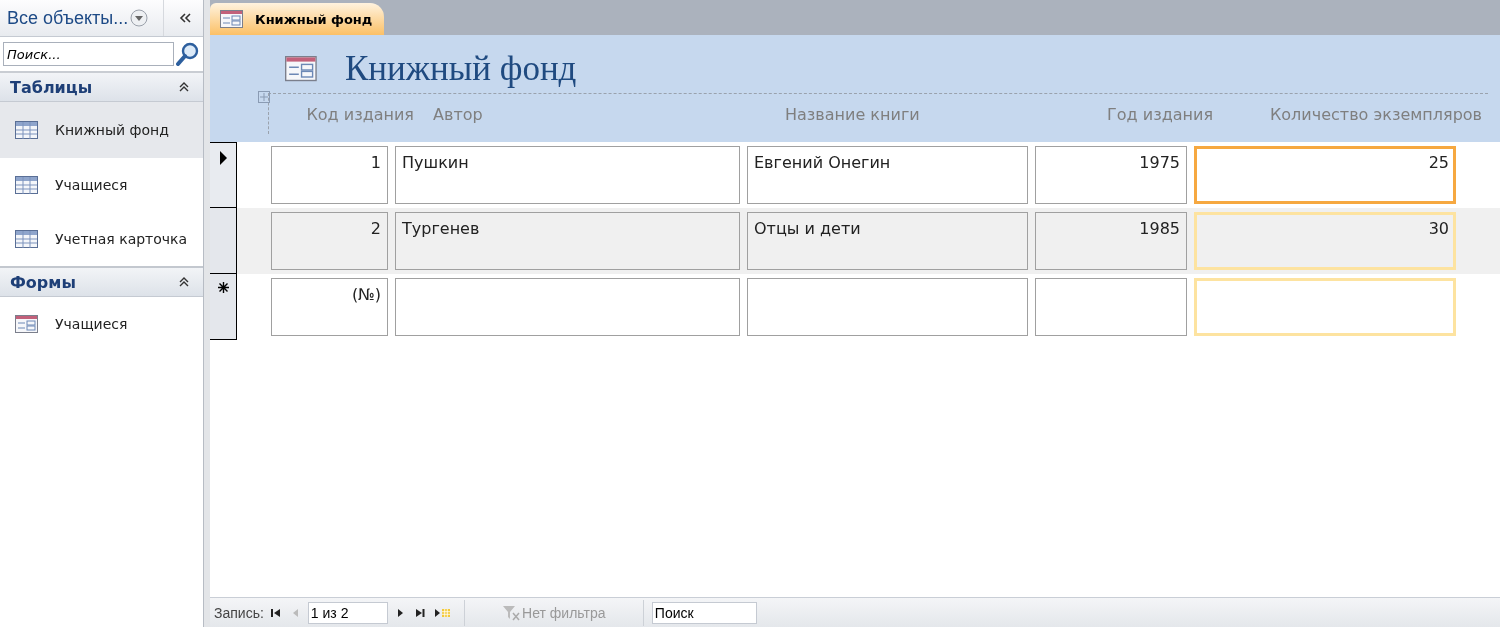 This screenshot has width=1500, height=627. What do you see at coordinates (139, 18) in the screenshot?
I see `dropdown-icon` at bounding box center [139, 18].